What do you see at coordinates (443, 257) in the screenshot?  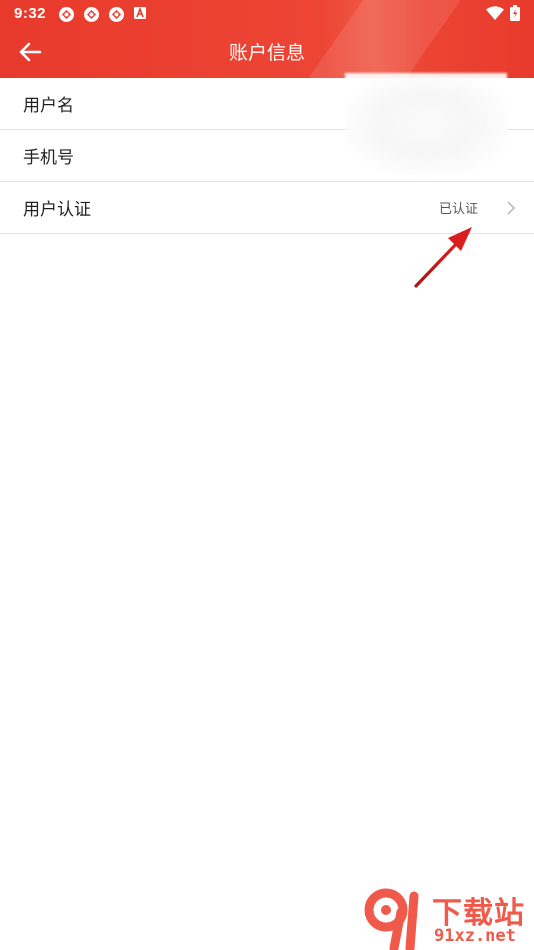 I see `annotation-arrow-icon` at bounding box center [443, 257].